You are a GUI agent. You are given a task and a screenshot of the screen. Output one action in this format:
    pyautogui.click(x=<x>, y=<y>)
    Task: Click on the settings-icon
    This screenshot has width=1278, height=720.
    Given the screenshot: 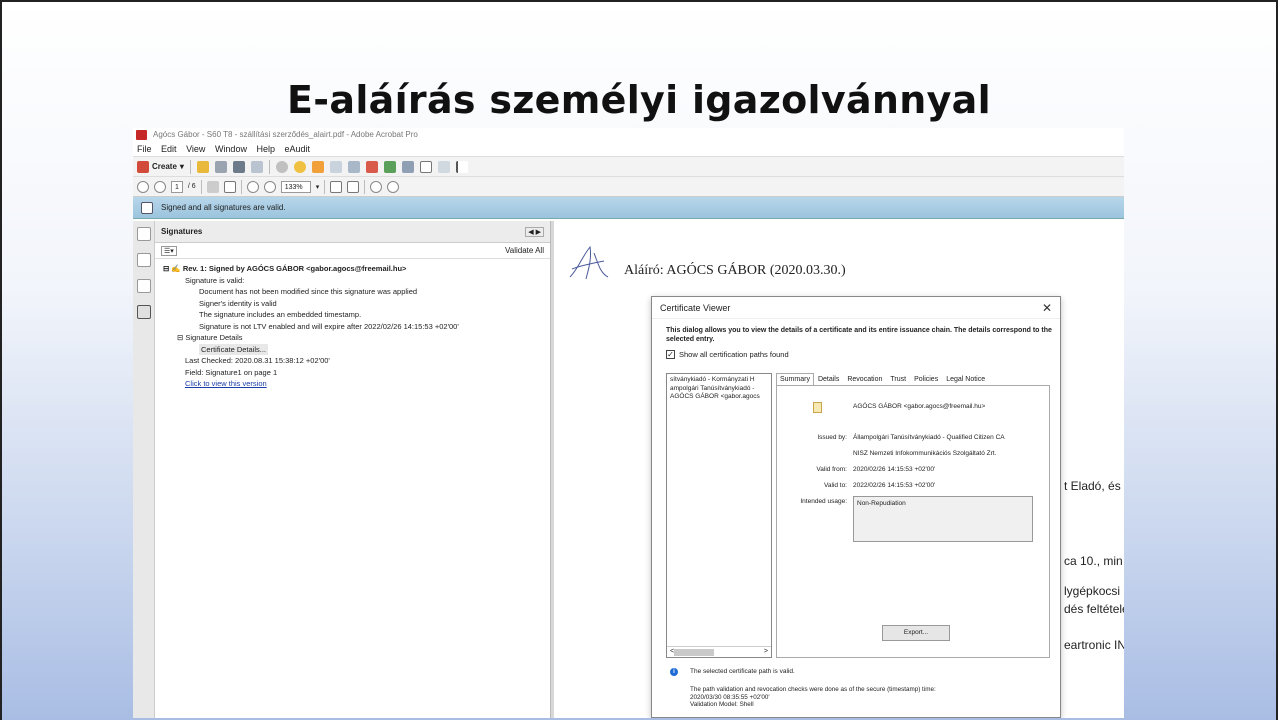 What is the action you would take?
    pyautogui.click(x=281, y=166)
    